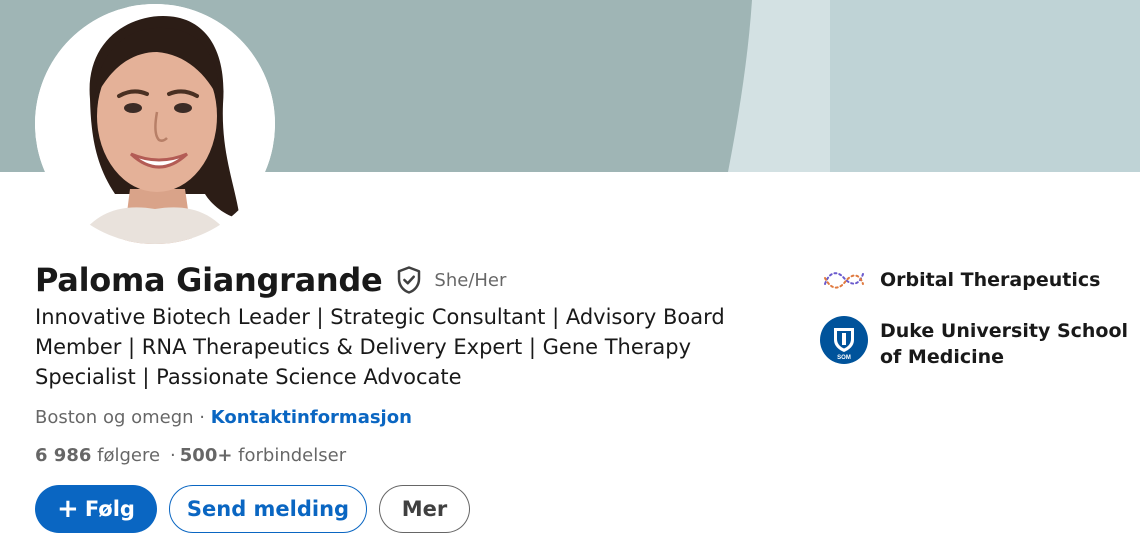  What do you see at coordinates (63, 455) in the screenshot?
I see `followers-count: 6 986` at bounding box center [63, 455].